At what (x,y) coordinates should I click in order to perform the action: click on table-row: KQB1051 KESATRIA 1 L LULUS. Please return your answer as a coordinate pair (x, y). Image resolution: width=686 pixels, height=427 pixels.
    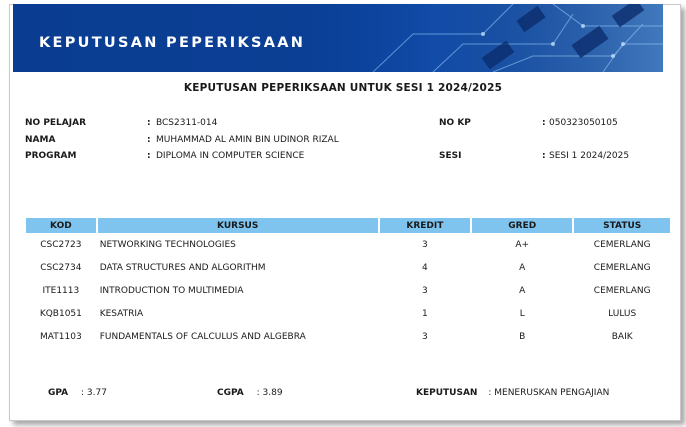
    Looking at the image, I should click on (348, 313).